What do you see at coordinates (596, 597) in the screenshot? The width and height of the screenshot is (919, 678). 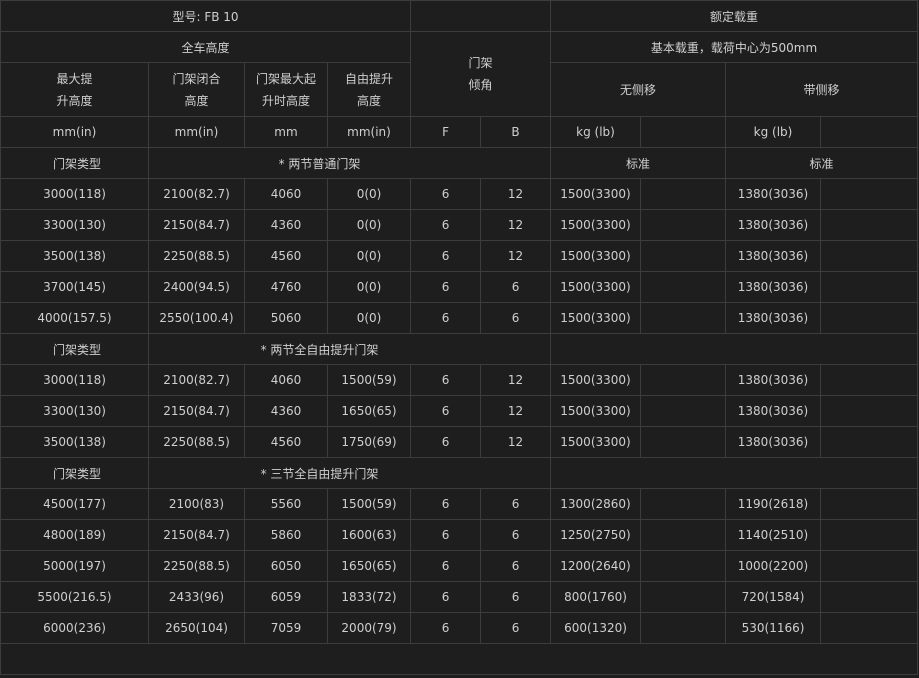 I see `table-cell: 800(1760)` at bounding box center [596, 597].